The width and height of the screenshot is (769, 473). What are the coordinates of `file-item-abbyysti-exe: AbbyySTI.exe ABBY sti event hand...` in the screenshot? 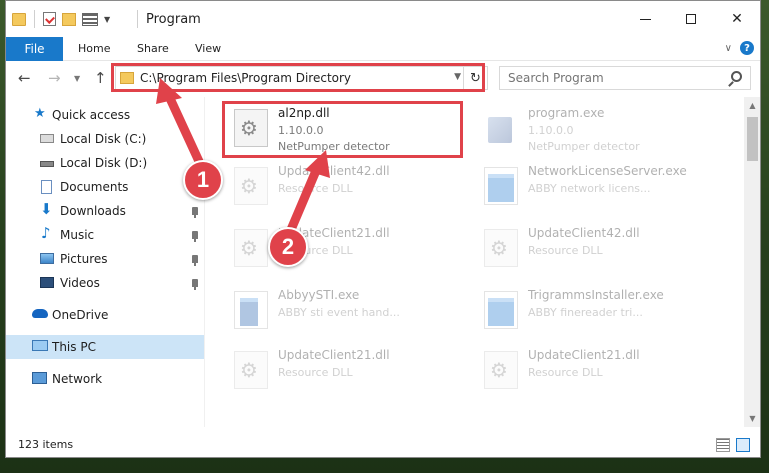 It's located at (348, 310).